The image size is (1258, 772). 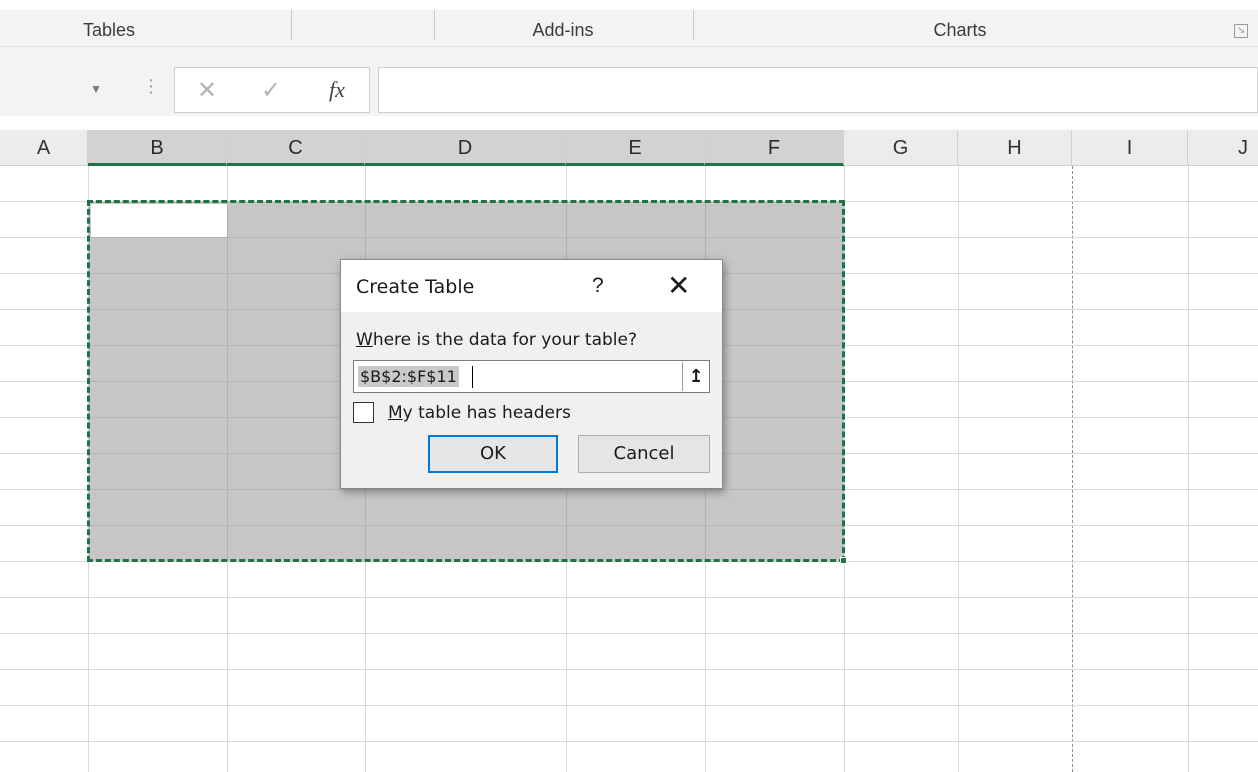 What do you see at coordinates (635, 148) in the screenshot?
I see `column-header-e: E` at bounding box center [635, 148].